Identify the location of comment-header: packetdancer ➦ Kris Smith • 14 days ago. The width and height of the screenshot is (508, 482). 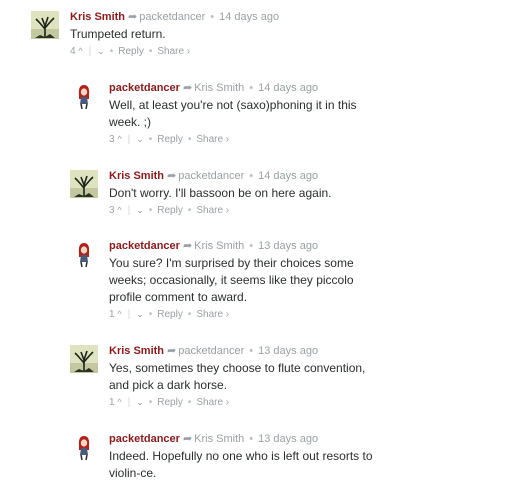
(236, 88).